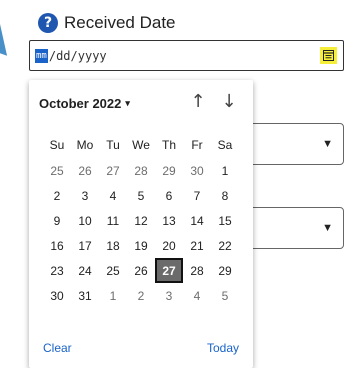 The height and width of the screenshot is (368, 357). Describe the element at coordinates (229, 101) in the screenshot. I see `next-month-icon: ↓` at that location.